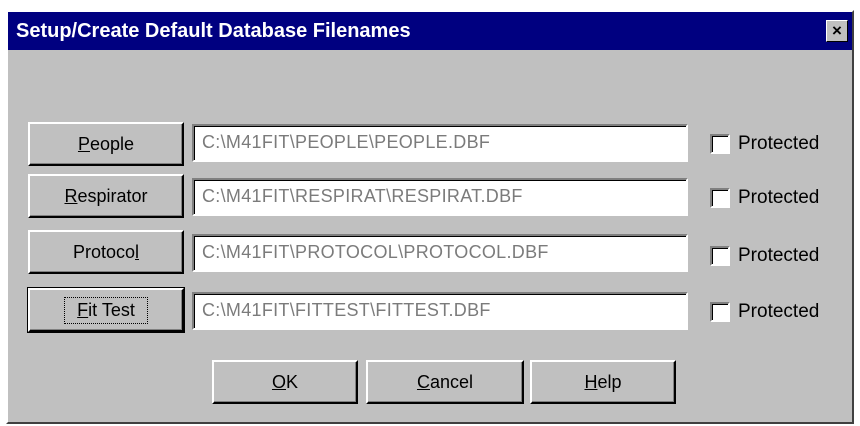 Image resolution: width=860 pixels, height=426 pixels. I want to click on fit-test-protected-checkbox, so click(720, 312).